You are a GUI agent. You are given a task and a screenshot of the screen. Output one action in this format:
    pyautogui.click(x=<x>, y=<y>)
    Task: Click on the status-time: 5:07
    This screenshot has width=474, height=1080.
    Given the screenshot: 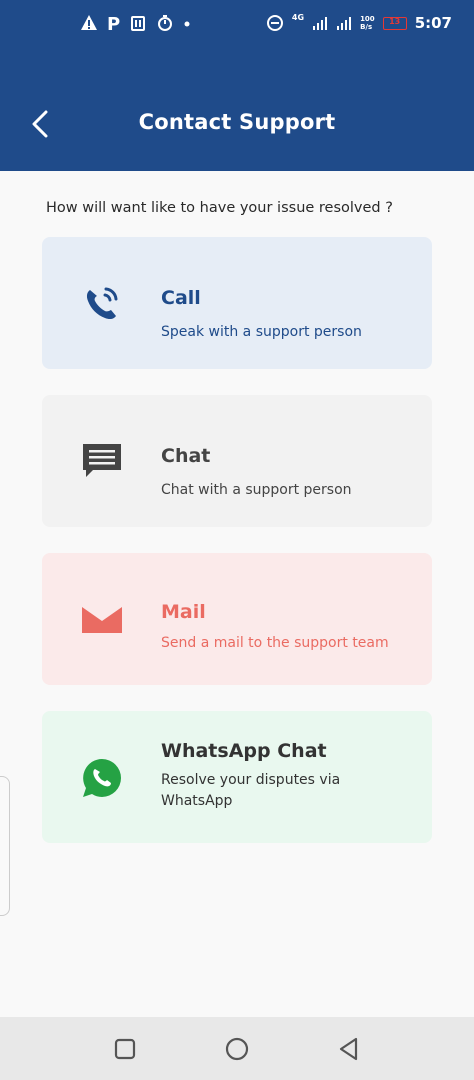 What is the action you would take?
    pyautogui.click(x=433, y=23)
    